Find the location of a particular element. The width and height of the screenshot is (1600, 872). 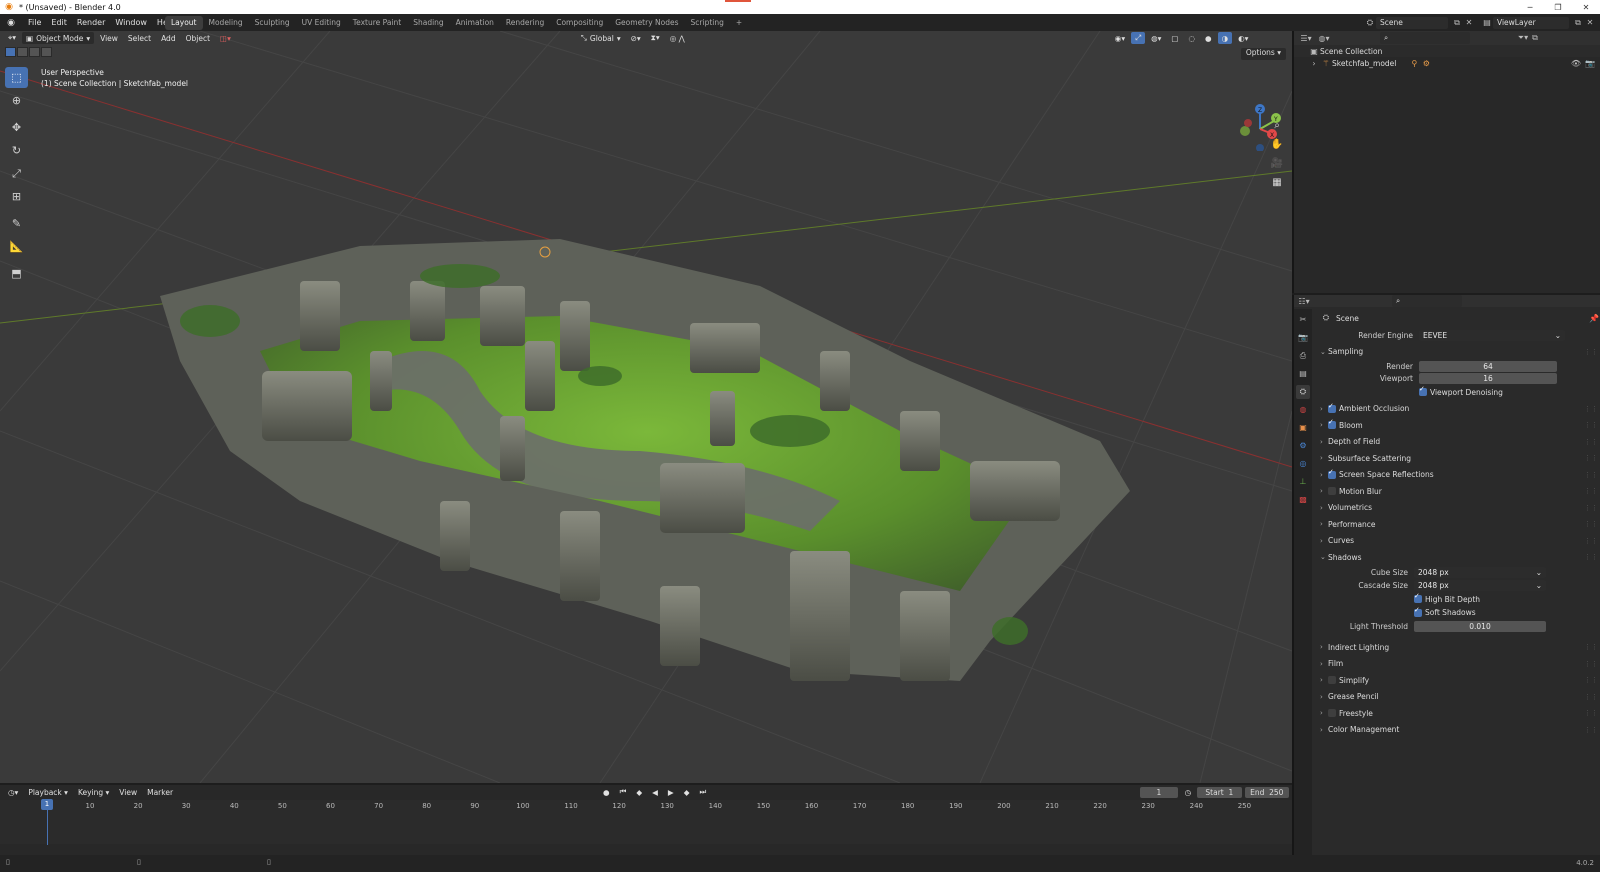

transform-tool-icon: ⊞ is located at coordinates (16, 196).